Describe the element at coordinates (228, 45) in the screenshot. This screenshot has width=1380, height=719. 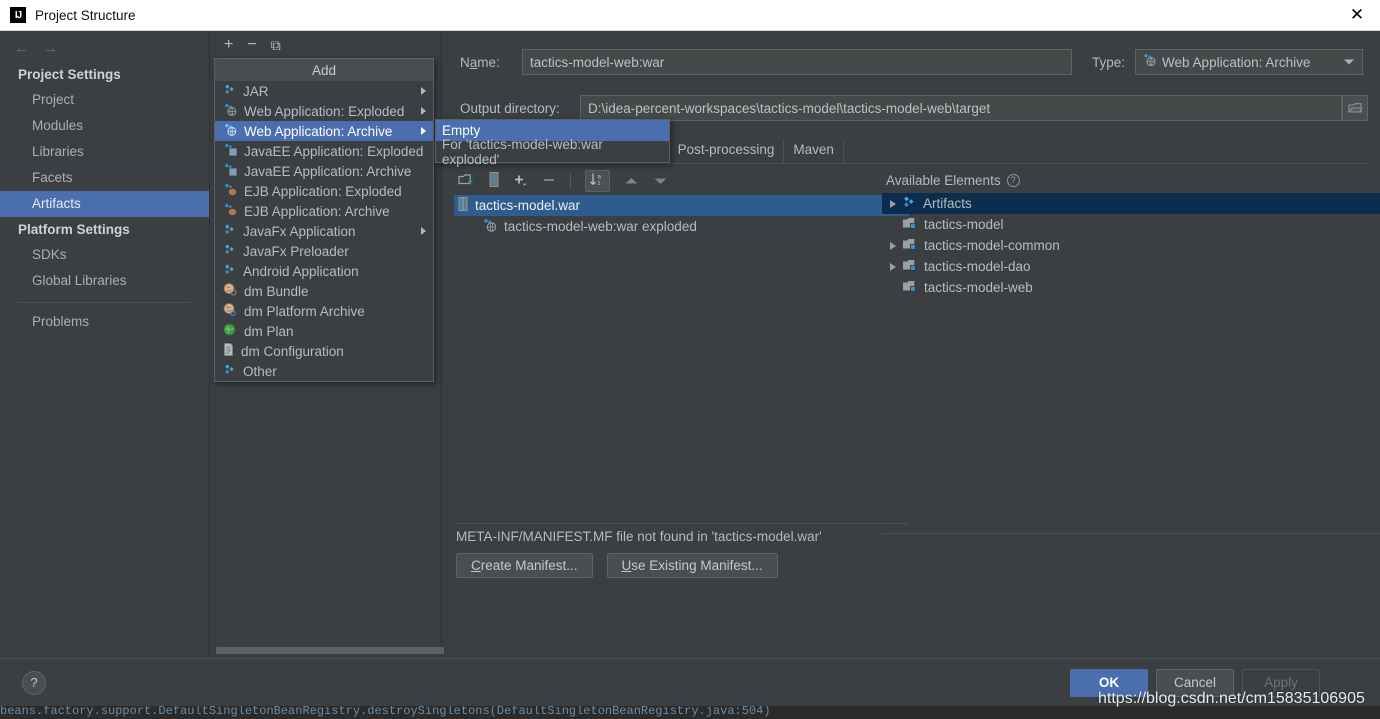
I see `add-artifact-icon: +` at that location.